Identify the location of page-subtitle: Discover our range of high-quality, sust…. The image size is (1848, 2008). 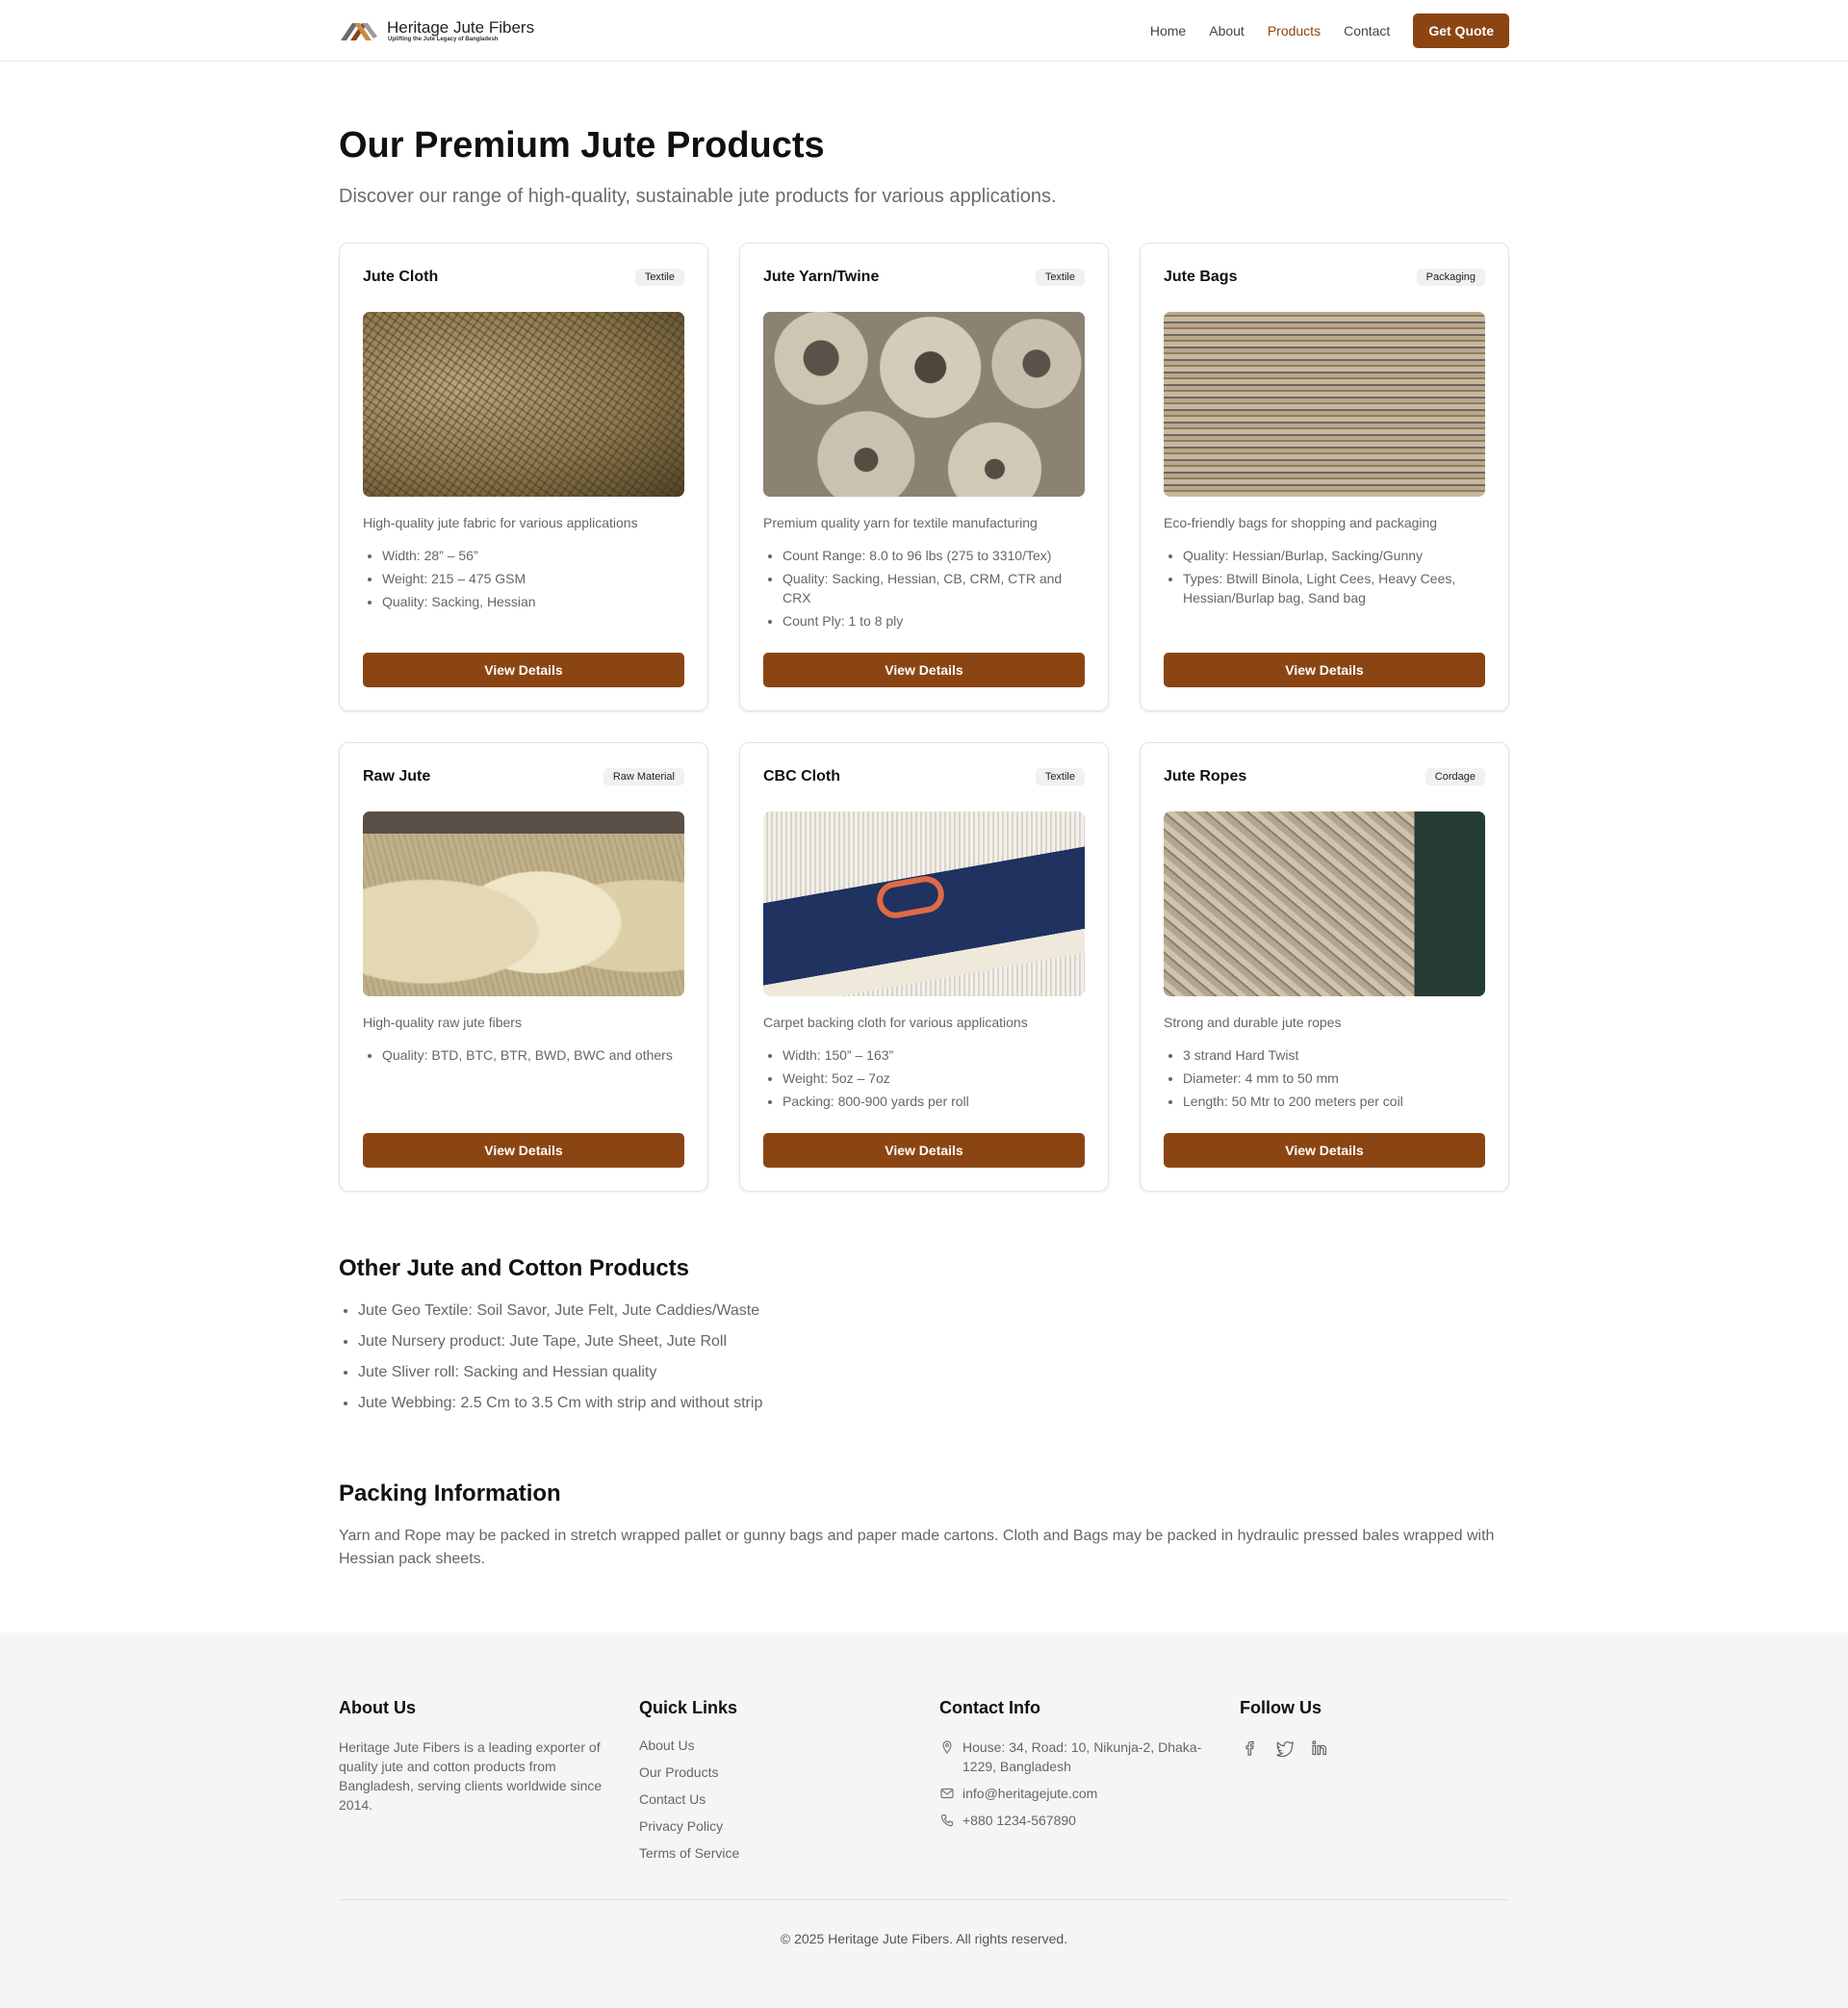
(698, 196).